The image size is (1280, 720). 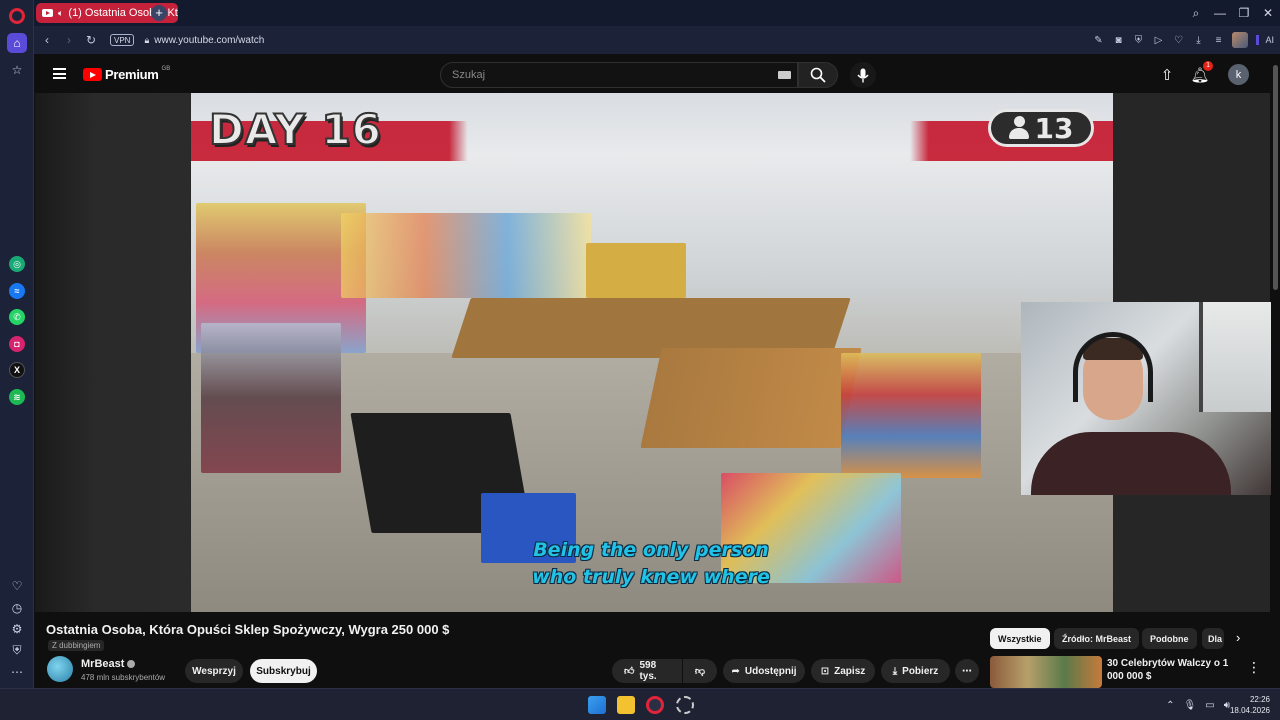 I want to click on history-icon: ◷, so click(x=17, y=608).